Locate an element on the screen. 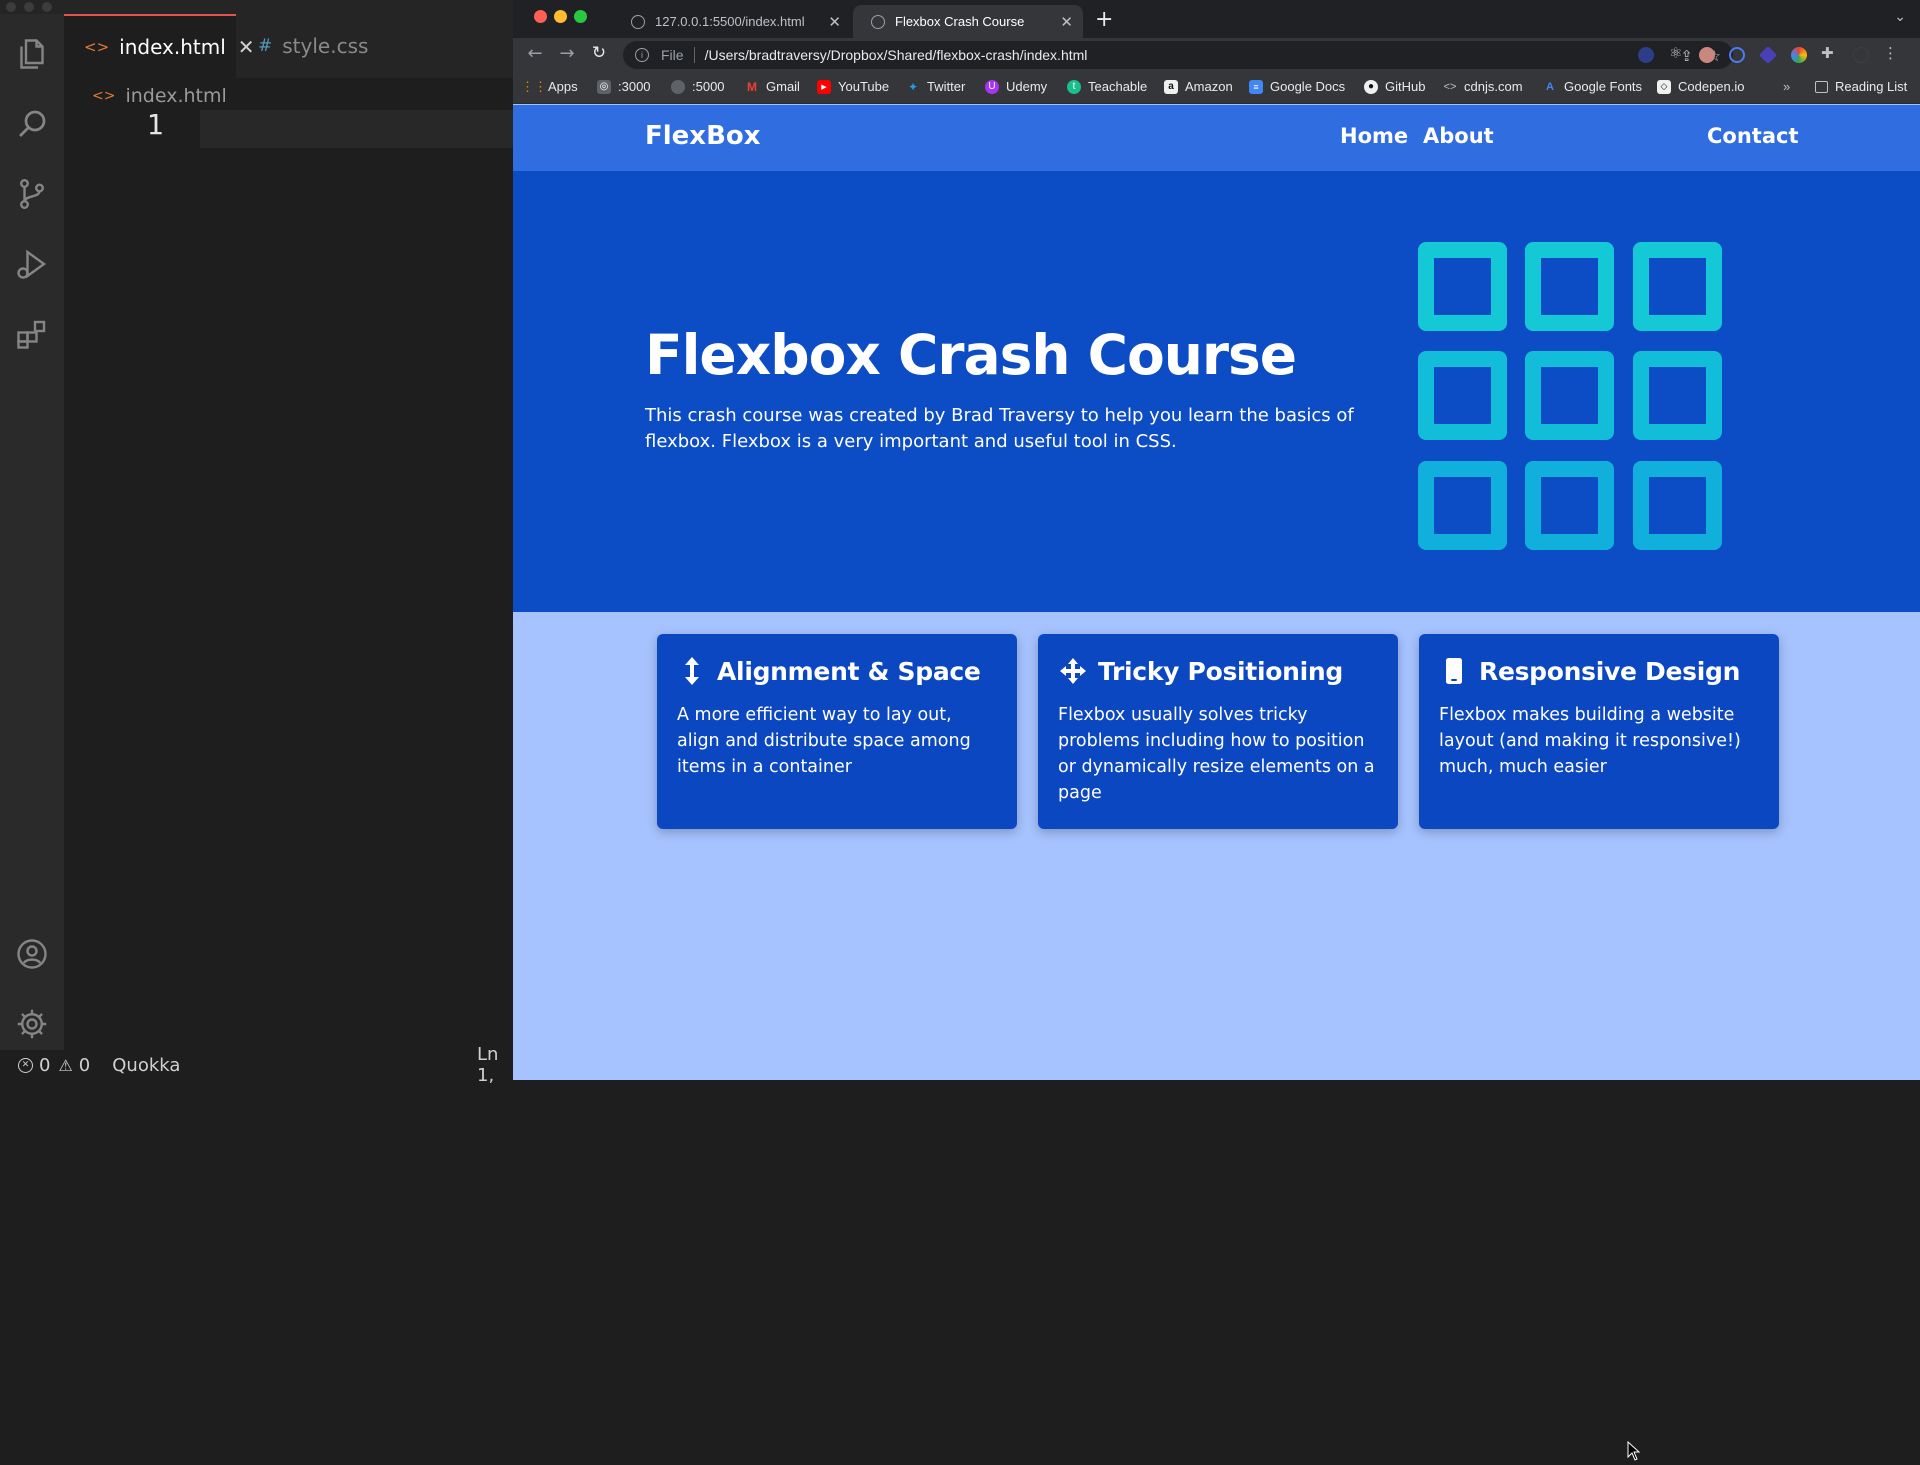 The image size is (1920, 1465). address-scheme-label: File is located at coordinates (672, 55).